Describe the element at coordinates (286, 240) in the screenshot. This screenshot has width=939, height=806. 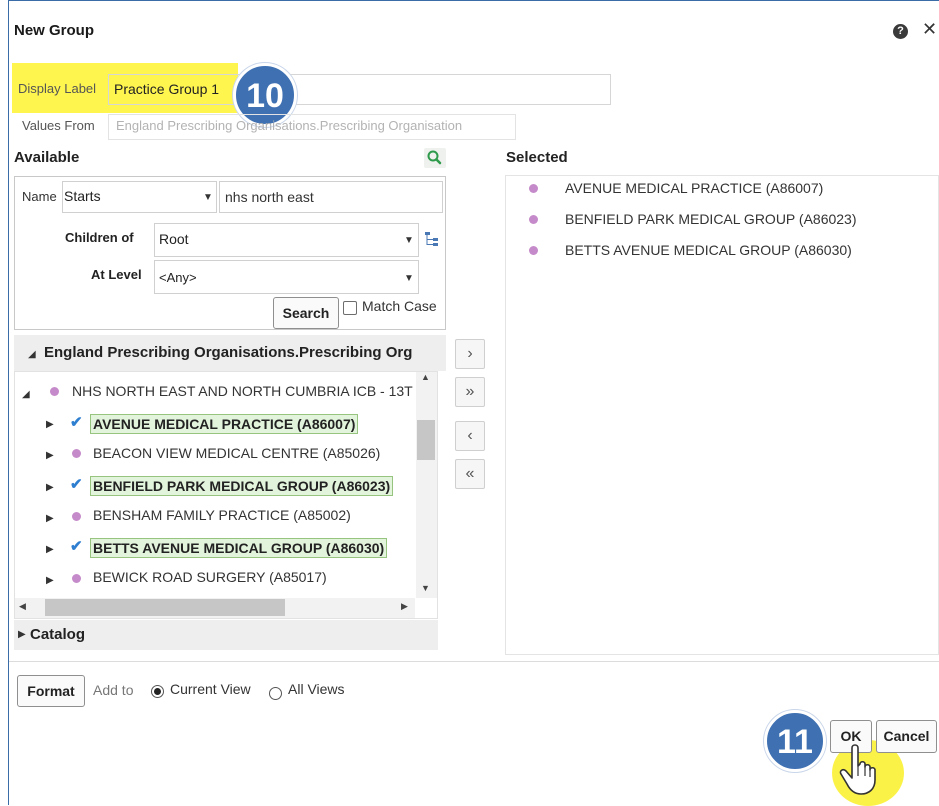
I see `children-of-select` at that location.